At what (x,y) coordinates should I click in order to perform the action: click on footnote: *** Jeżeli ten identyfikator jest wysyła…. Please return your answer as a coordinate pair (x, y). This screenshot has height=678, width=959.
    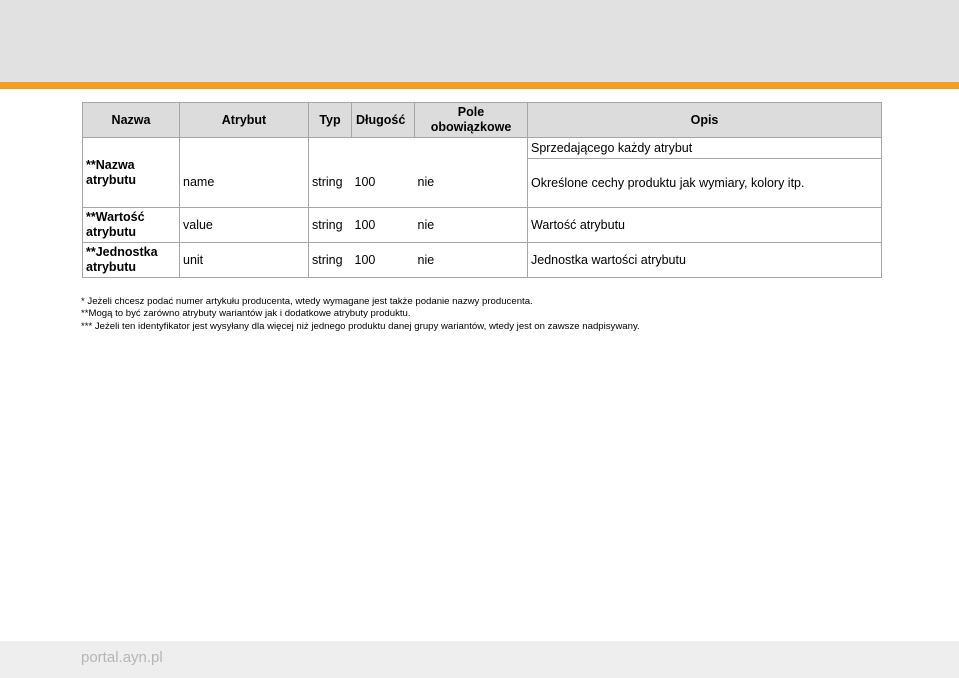
    Looking at the image, I should click on (360, 326).